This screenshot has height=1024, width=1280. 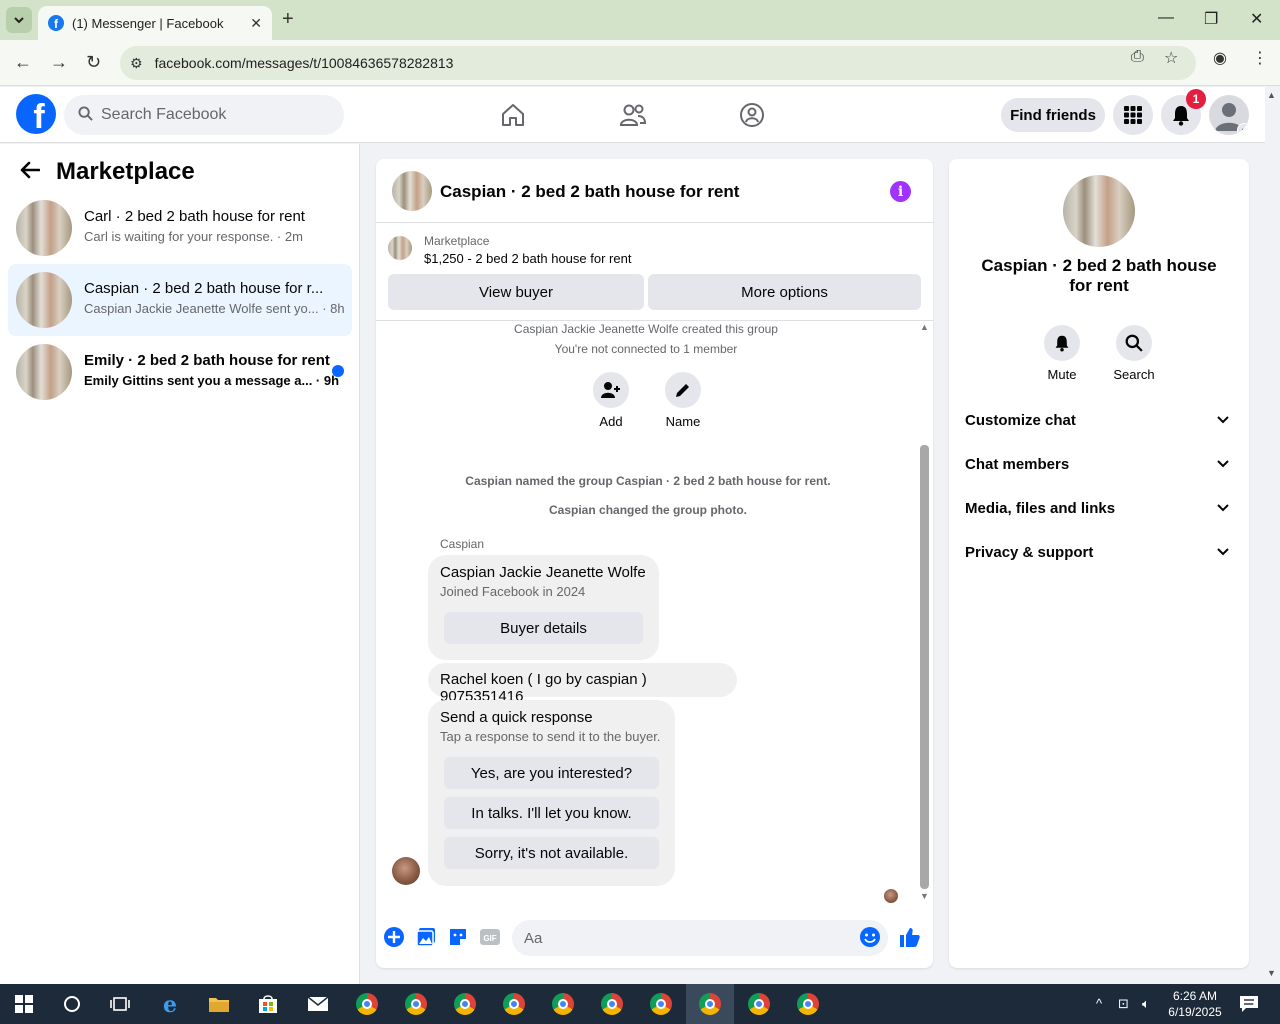 What do you see at coordinates (646, 349) in the screenshot?
I see `system-message: You're not connected to 1 member` at bounding box center [646, 349].